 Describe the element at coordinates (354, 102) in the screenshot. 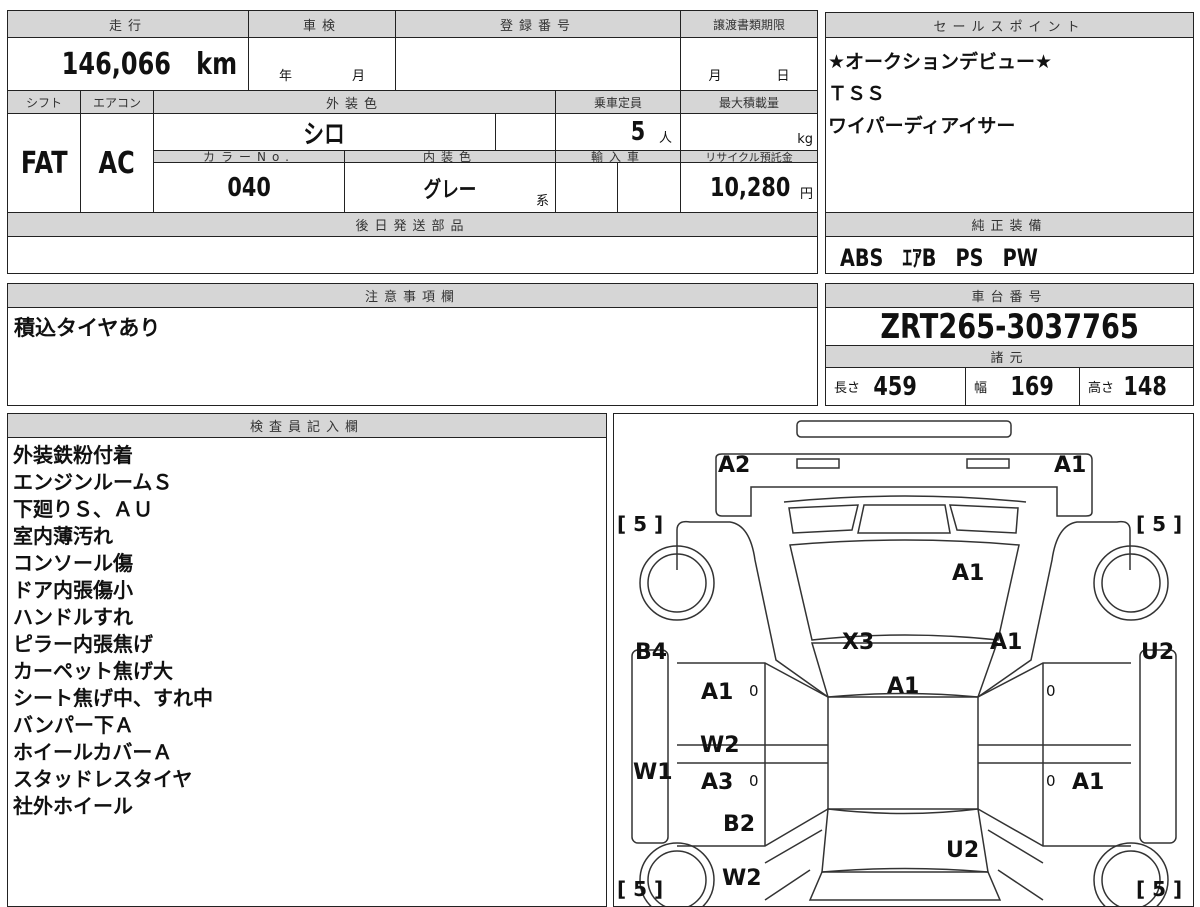

I see `ext-color-header: 外装色` at that location.